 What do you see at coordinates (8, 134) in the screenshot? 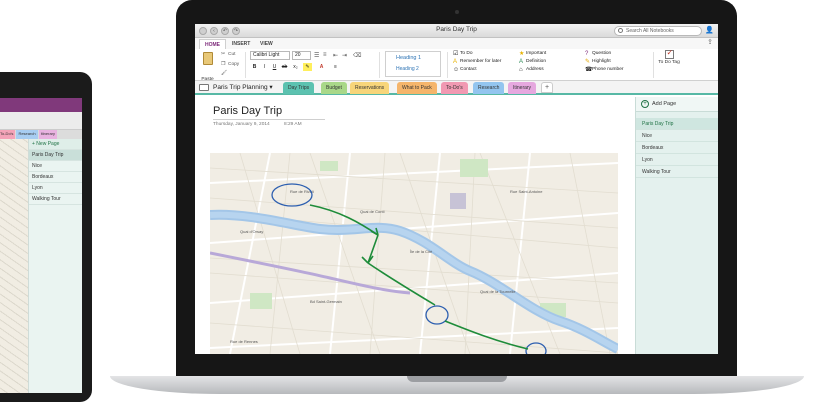
I see `ipad-tab-todos: To-Do's` at bounding box center [8, 134].